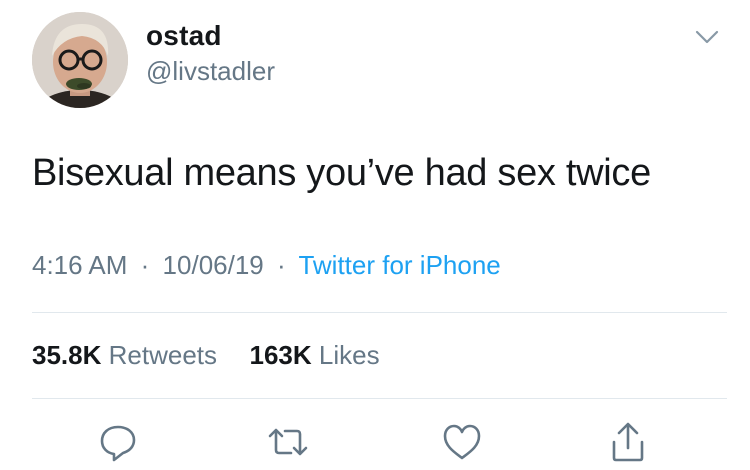 The width and height of the screenshot is (750, 470). I want to click on chevron-down-icon, so click(707, 37).